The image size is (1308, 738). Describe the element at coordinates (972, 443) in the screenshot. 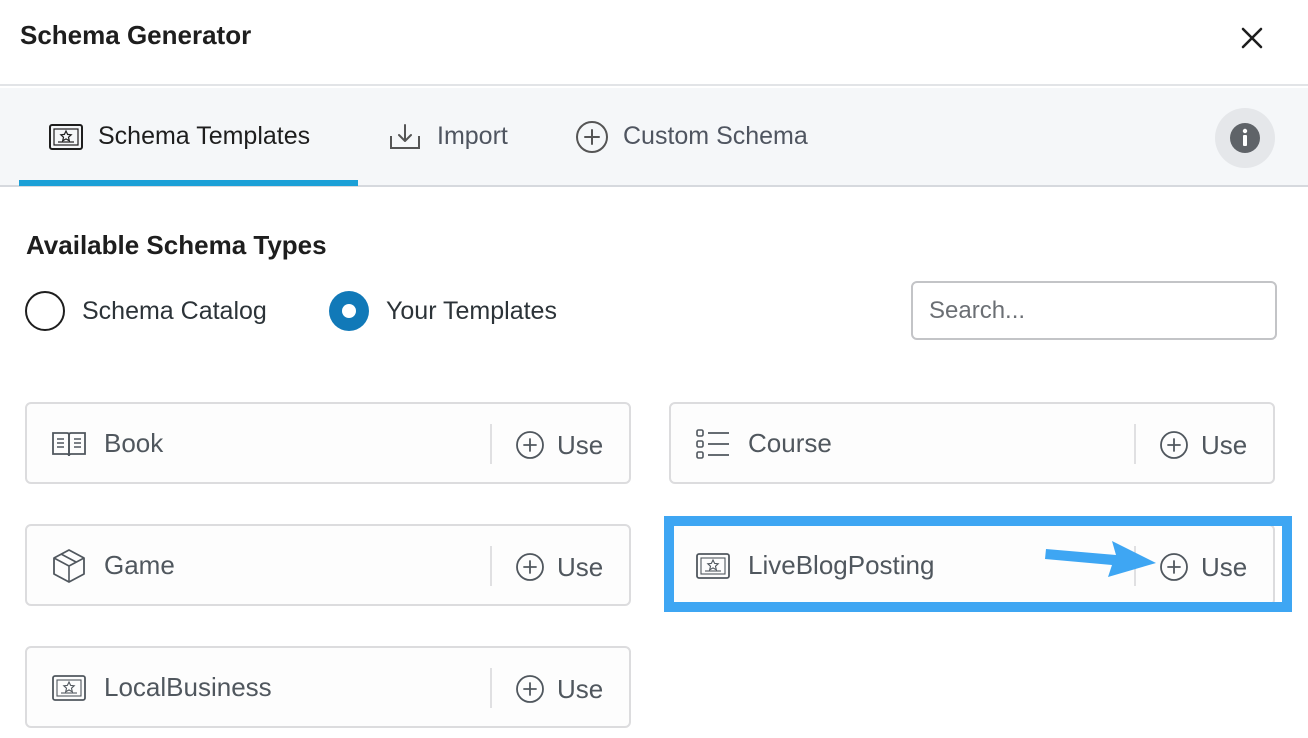

I see `template-card-course: Course Use` at that location.